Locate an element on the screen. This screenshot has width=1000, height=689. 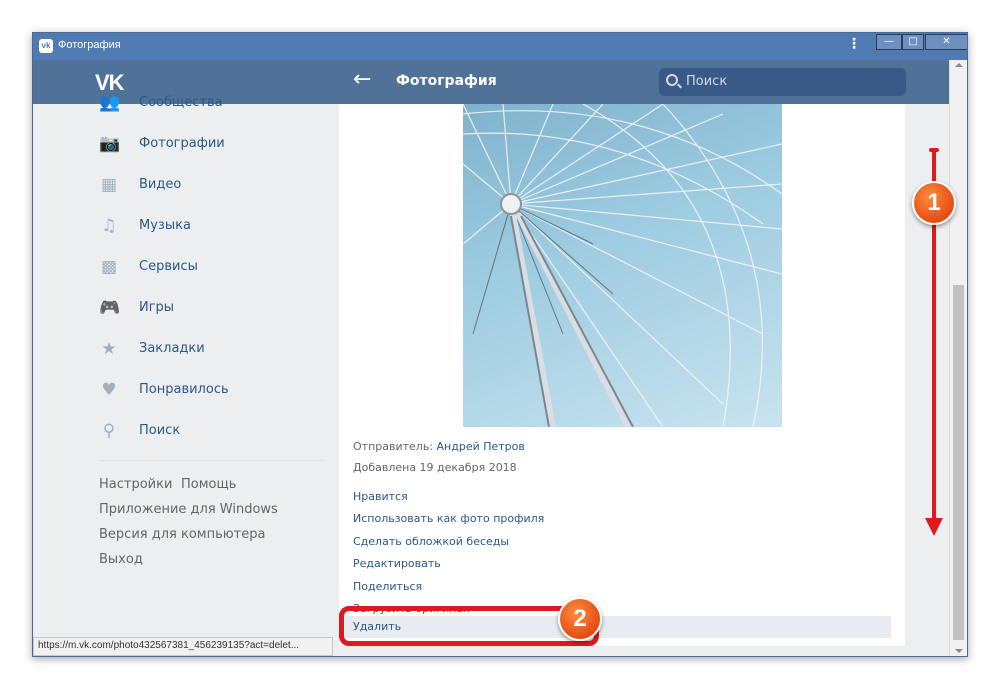
magnifier-icon: ⚲ is located at coordinates (109, 431).